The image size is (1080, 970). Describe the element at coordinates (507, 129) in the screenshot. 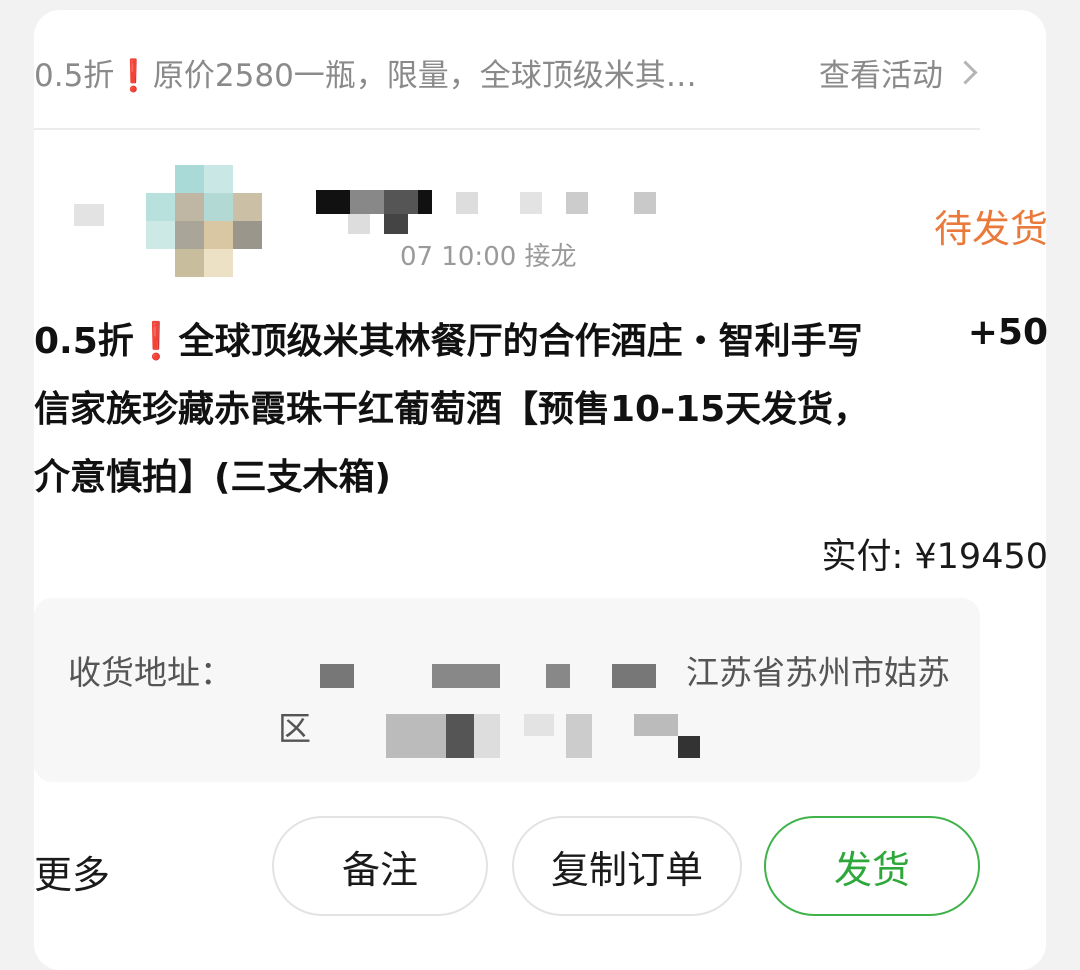

I see `divider` at that location.